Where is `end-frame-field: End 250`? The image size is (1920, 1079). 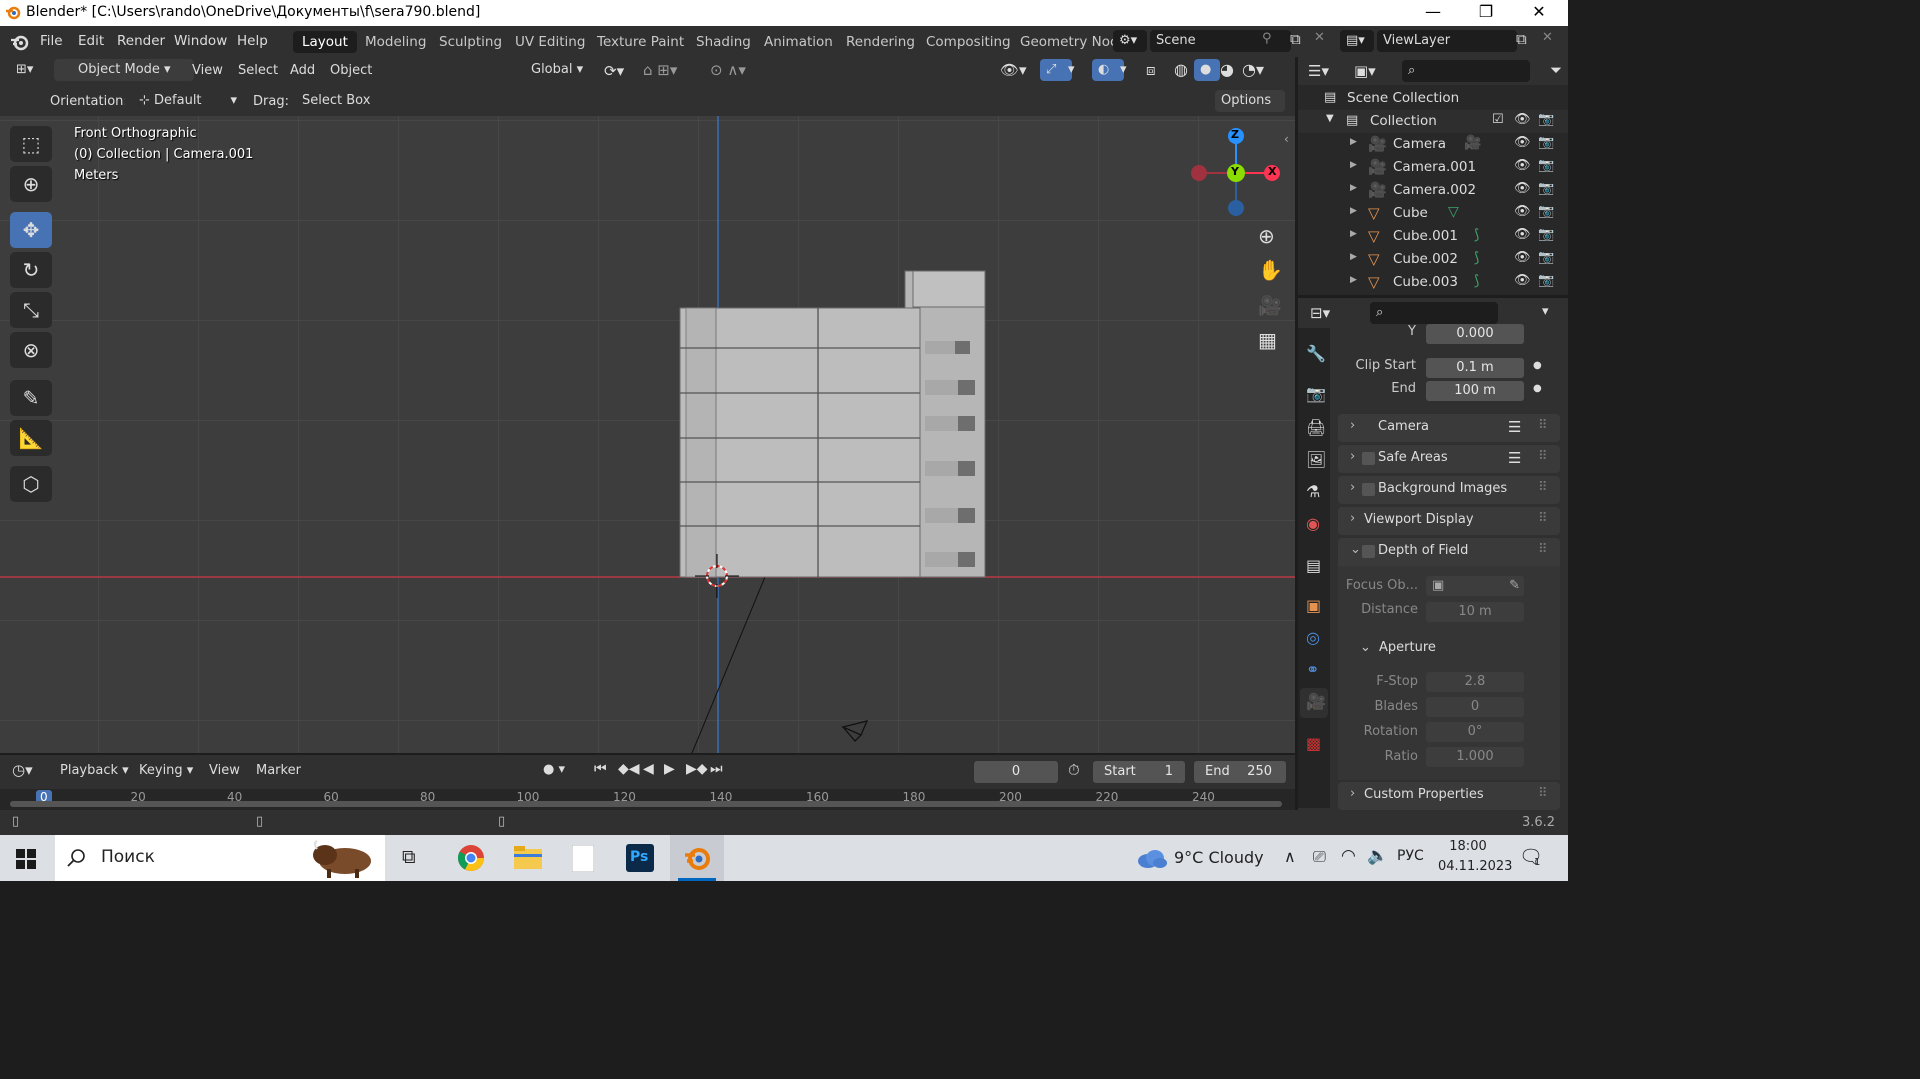
end-frame-field: End 250 is located at coordinates (1240, 772).